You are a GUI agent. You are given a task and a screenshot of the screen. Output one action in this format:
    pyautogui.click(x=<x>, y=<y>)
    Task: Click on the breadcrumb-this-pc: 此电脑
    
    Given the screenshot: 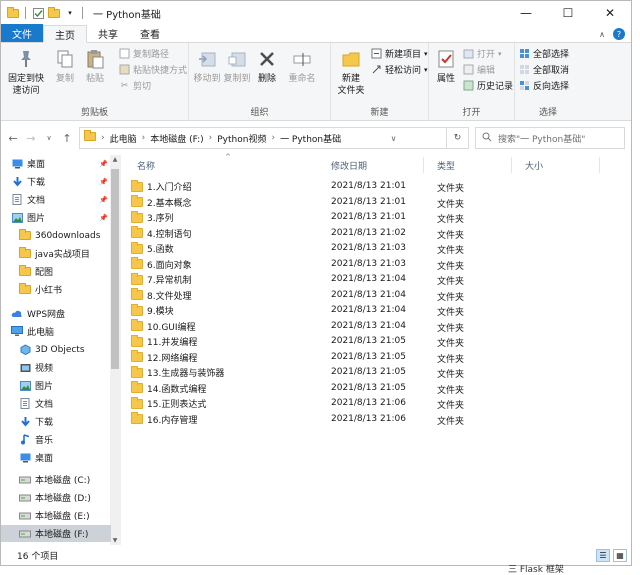 What is the action you would take?
    pyautogui.click(x=123, y=138)
    